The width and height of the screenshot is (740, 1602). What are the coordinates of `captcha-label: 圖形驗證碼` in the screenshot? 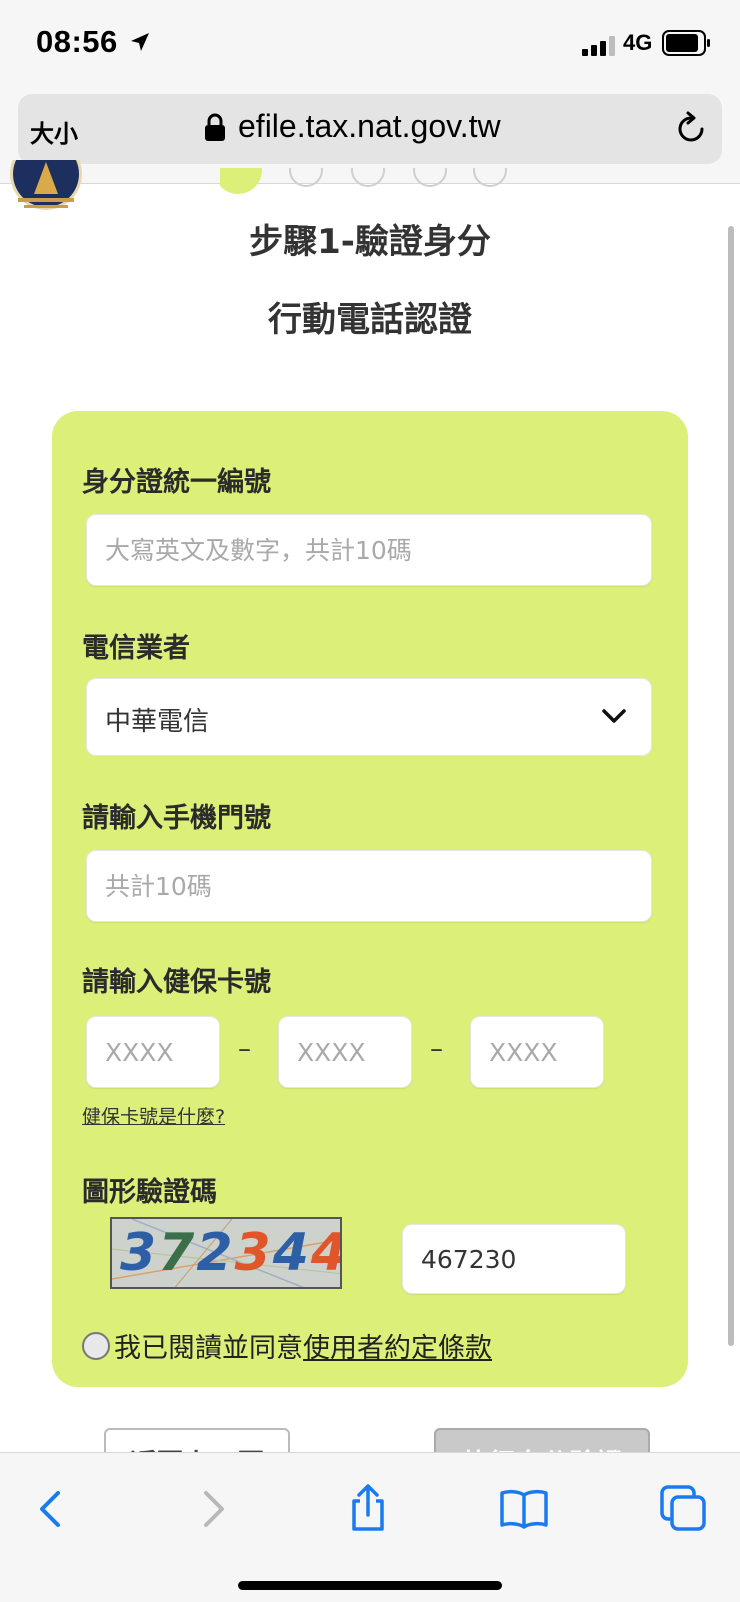 It's located at (149, 1192).